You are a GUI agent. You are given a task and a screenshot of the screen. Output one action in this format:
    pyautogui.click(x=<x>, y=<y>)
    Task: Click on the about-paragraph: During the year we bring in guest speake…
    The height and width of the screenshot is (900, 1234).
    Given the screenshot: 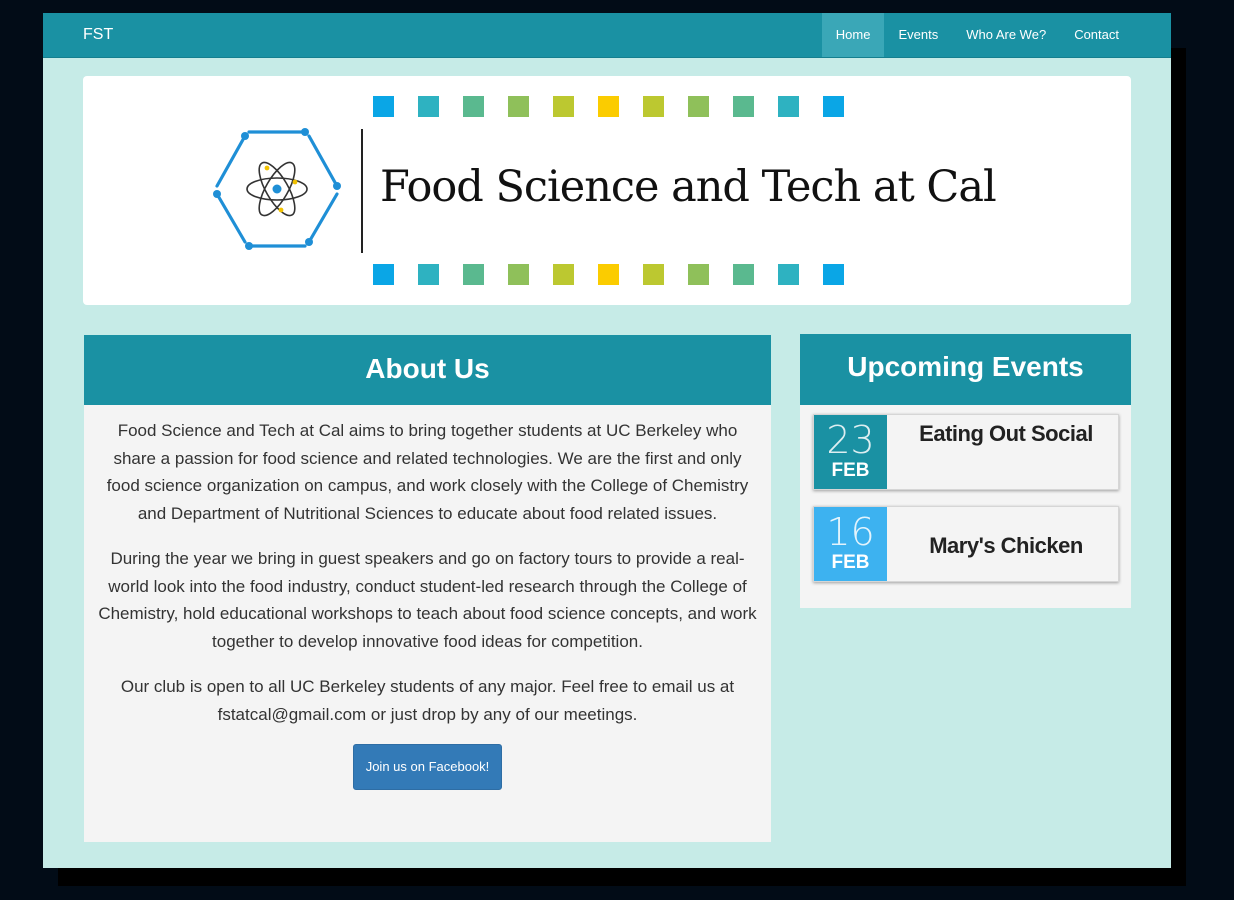 What is the action you would take?
    pyautogui.click(x=427, y=600)
    